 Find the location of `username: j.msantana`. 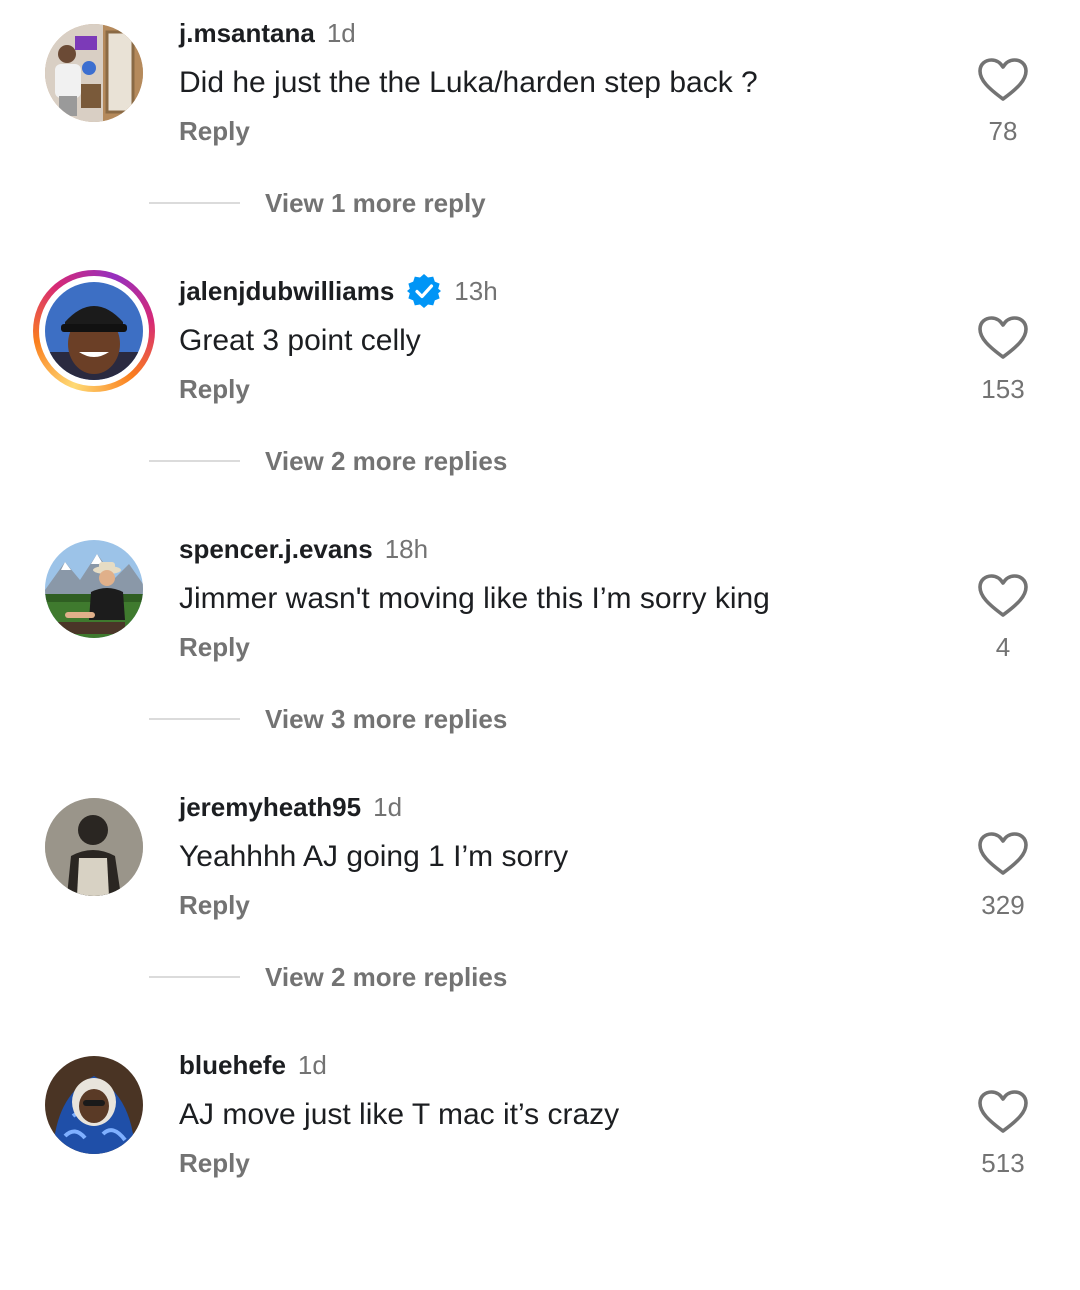

username: j.msantana is located at coordinates (247, 33).